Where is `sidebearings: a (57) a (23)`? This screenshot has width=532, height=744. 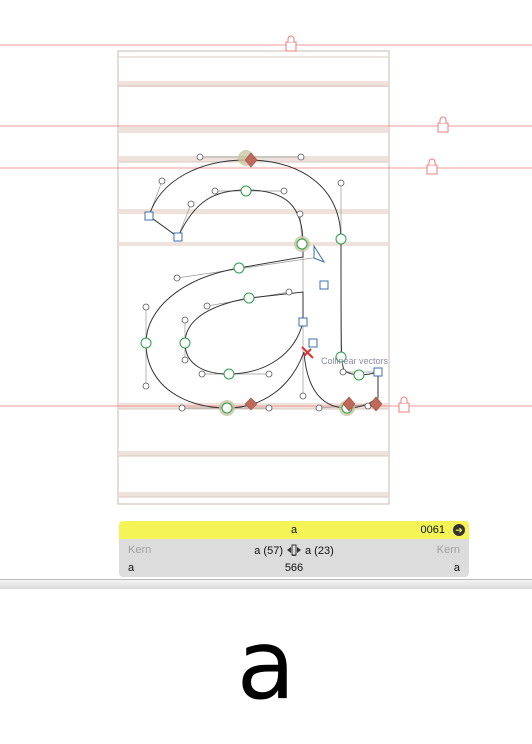 sidebearings: a (57) a (23) is located at coordinates (294, 550).